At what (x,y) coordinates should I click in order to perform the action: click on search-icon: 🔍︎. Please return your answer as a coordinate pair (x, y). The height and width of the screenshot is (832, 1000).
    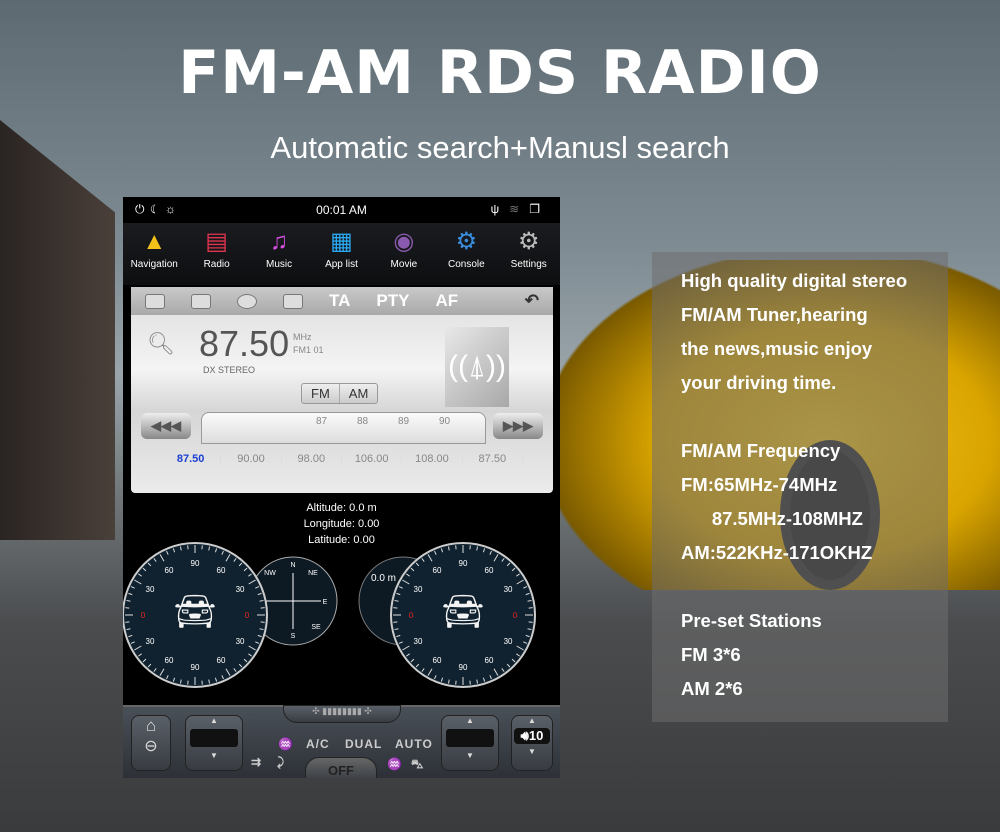
    Looking at the image, I should click on (161, 344).